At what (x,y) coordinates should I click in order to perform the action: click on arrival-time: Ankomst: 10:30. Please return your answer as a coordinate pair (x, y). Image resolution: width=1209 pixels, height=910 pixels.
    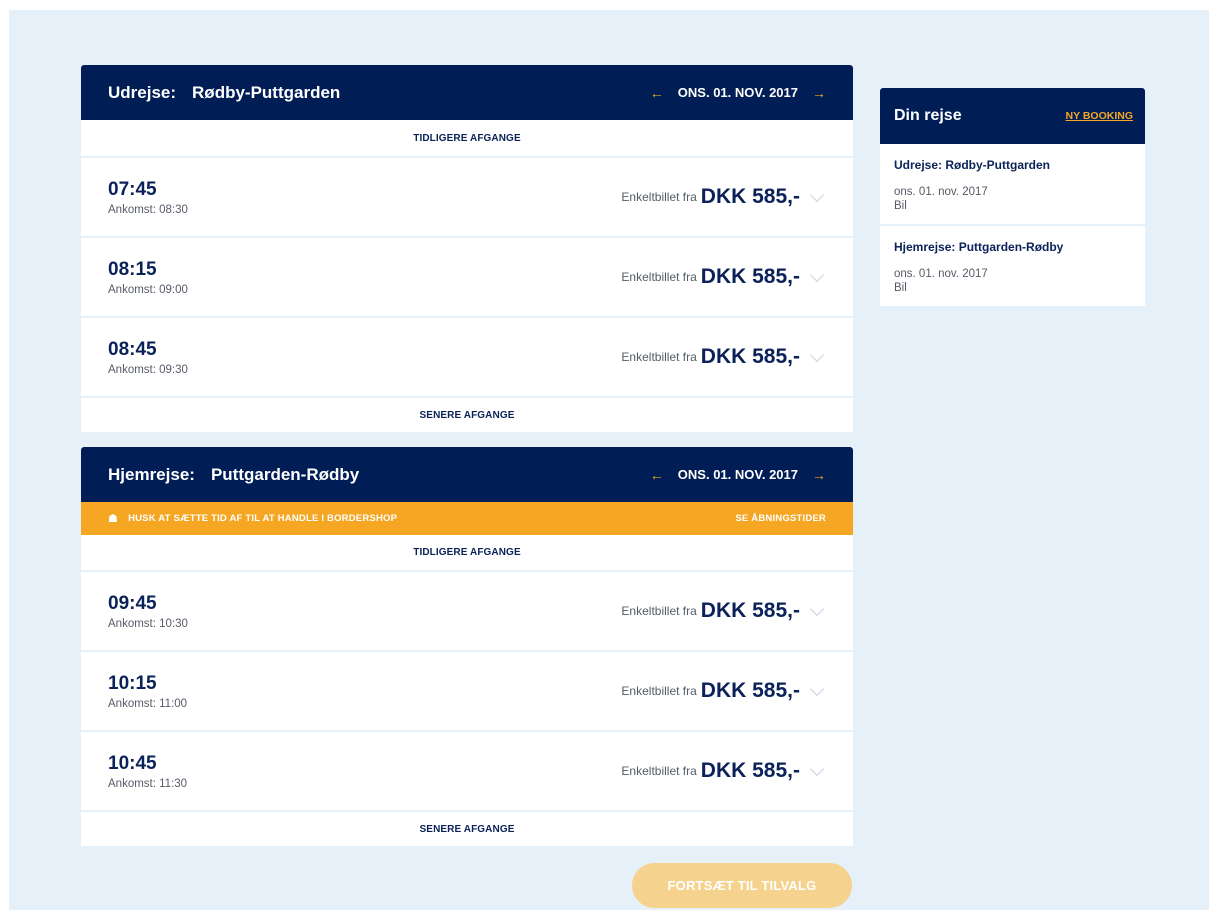
    Looking at the image, I should click on (148, 623).